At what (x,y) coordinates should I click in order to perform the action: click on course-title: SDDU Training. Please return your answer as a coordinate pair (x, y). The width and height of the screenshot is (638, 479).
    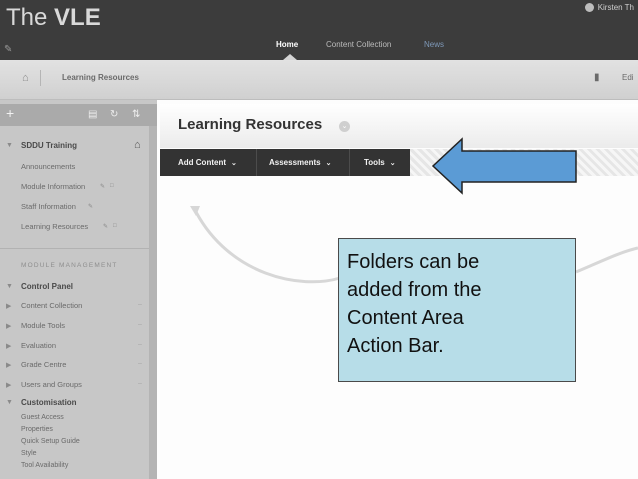
    Looking at the image, I should click on (49, 145).